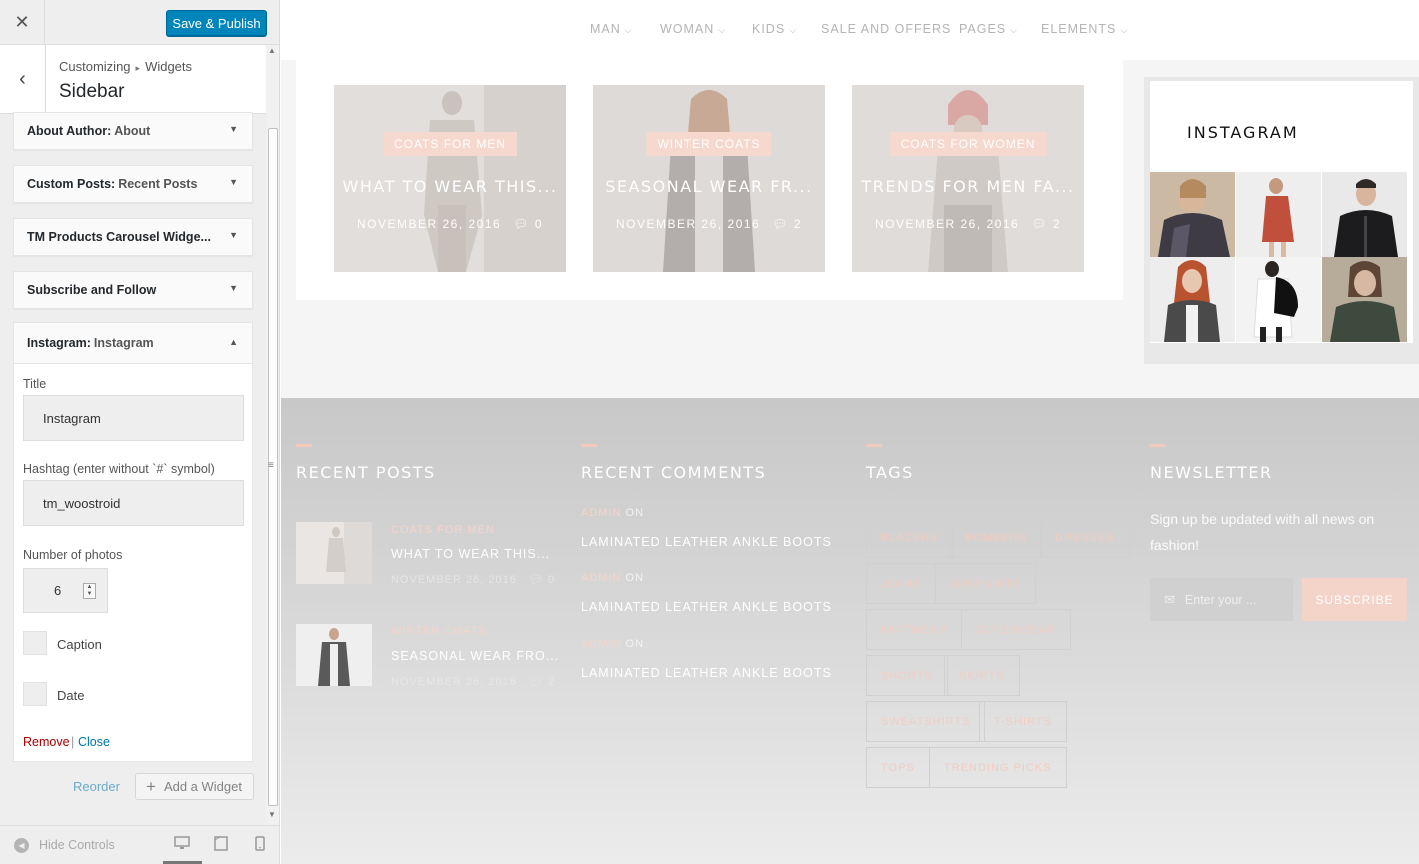 The height and width of the screenshot is (864, 1419). What do you see at coordinates (450, 144) in the screenshot?
I see `post-category: COATS FOR MEN` at bounding box center [450, 144].